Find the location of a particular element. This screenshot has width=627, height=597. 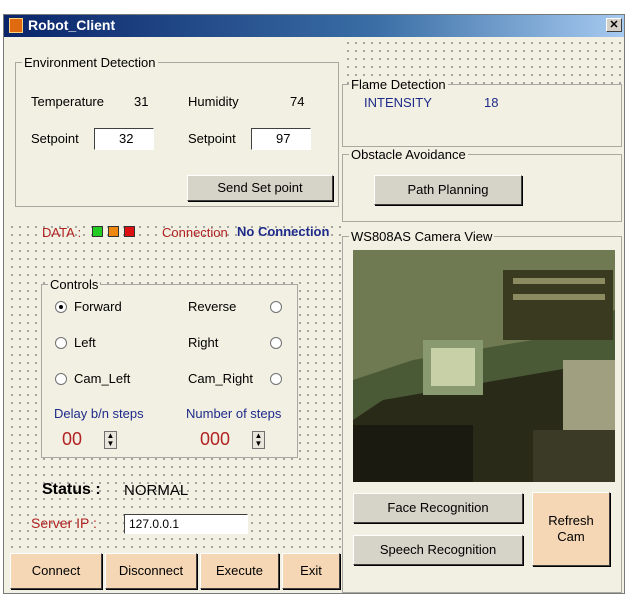

connection-label: Connection is located at coordinates (195, 232).